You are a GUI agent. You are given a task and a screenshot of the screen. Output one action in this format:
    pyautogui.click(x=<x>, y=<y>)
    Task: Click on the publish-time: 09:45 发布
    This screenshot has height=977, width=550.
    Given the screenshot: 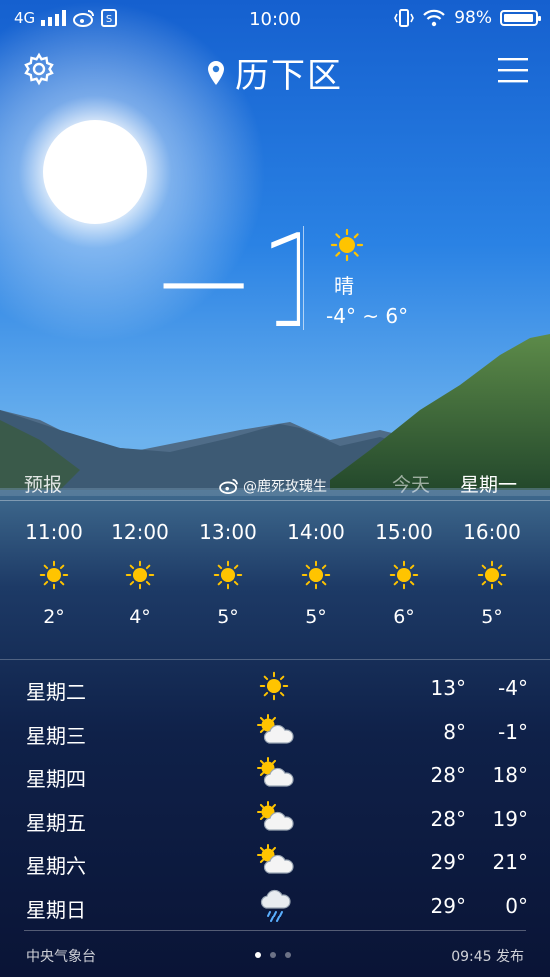 What is the action you would take?
    pyautogui.click(x=487, y=957)
    